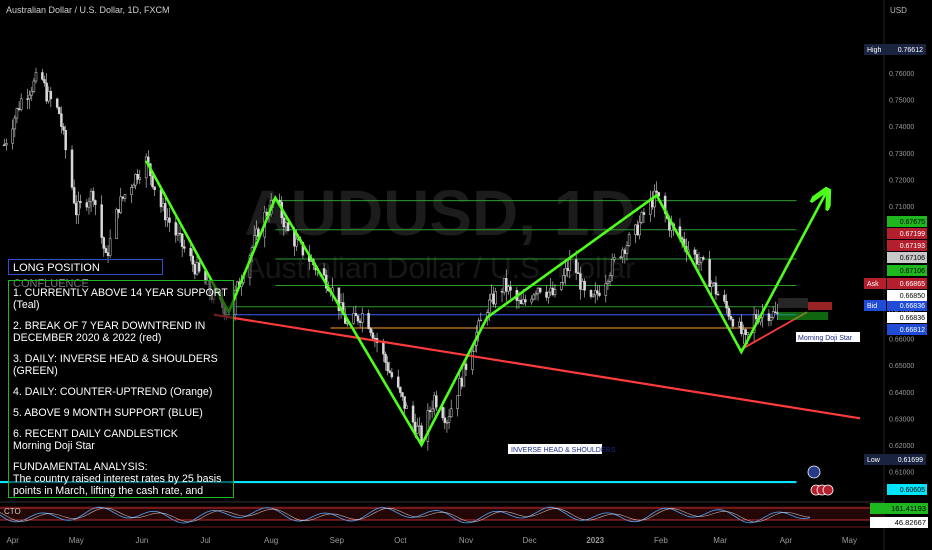 This screenshot has height=550, width=932. I want to click on level-badge-value: 0.60605, so click(912, 490).